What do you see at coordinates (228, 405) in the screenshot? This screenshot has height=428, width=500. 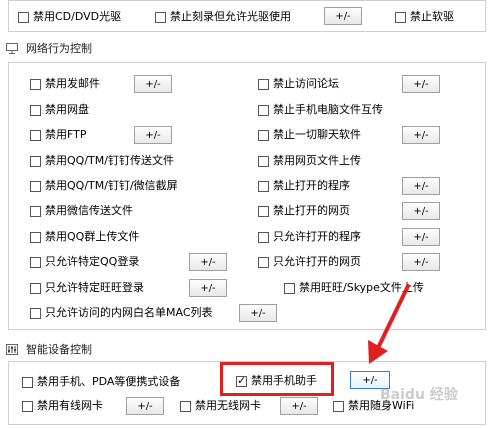 I see `wireless-nic-label: 禁用无线网卡` at bounding box center [228, 405].